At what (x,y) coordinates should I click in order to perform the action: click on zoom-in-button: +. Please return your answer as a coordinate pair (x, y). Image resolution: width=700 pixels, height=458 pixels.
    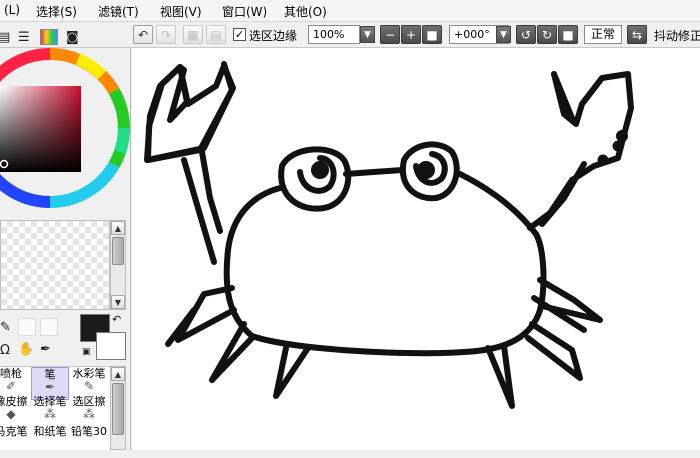
    Looking at the image, I should click on (411, 34).